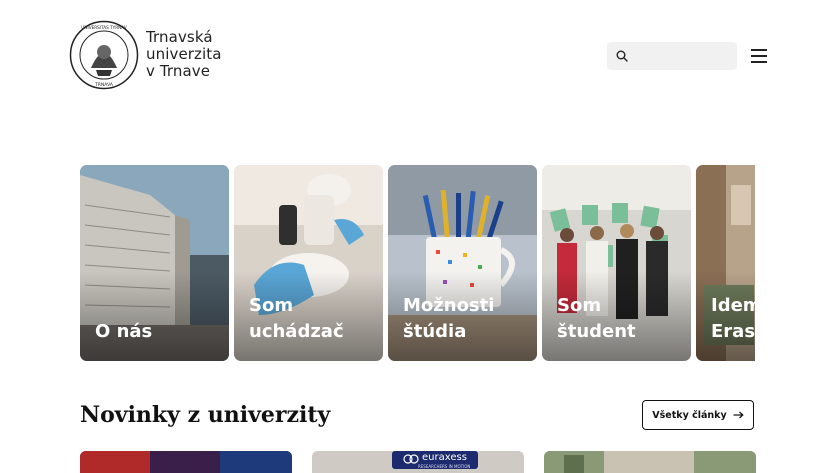 This screenshot has width=835, height=473. I want to click on all-articles-label: Všetky články, so click(689, 415).